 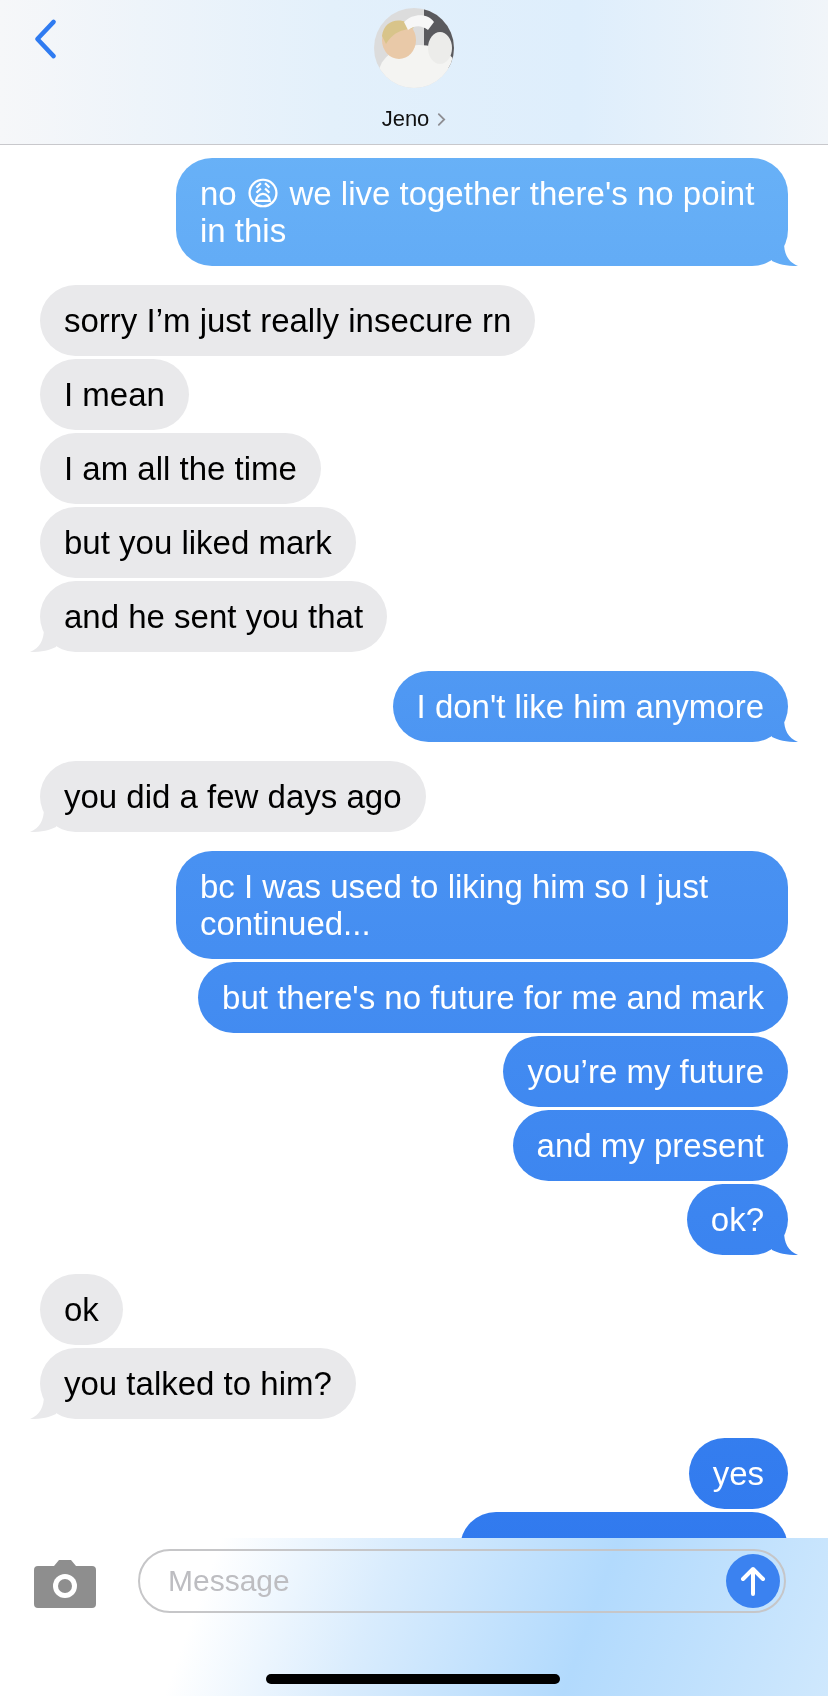 I want to click on message-bubble: you talked to him?, so click(x=198, y=1383).